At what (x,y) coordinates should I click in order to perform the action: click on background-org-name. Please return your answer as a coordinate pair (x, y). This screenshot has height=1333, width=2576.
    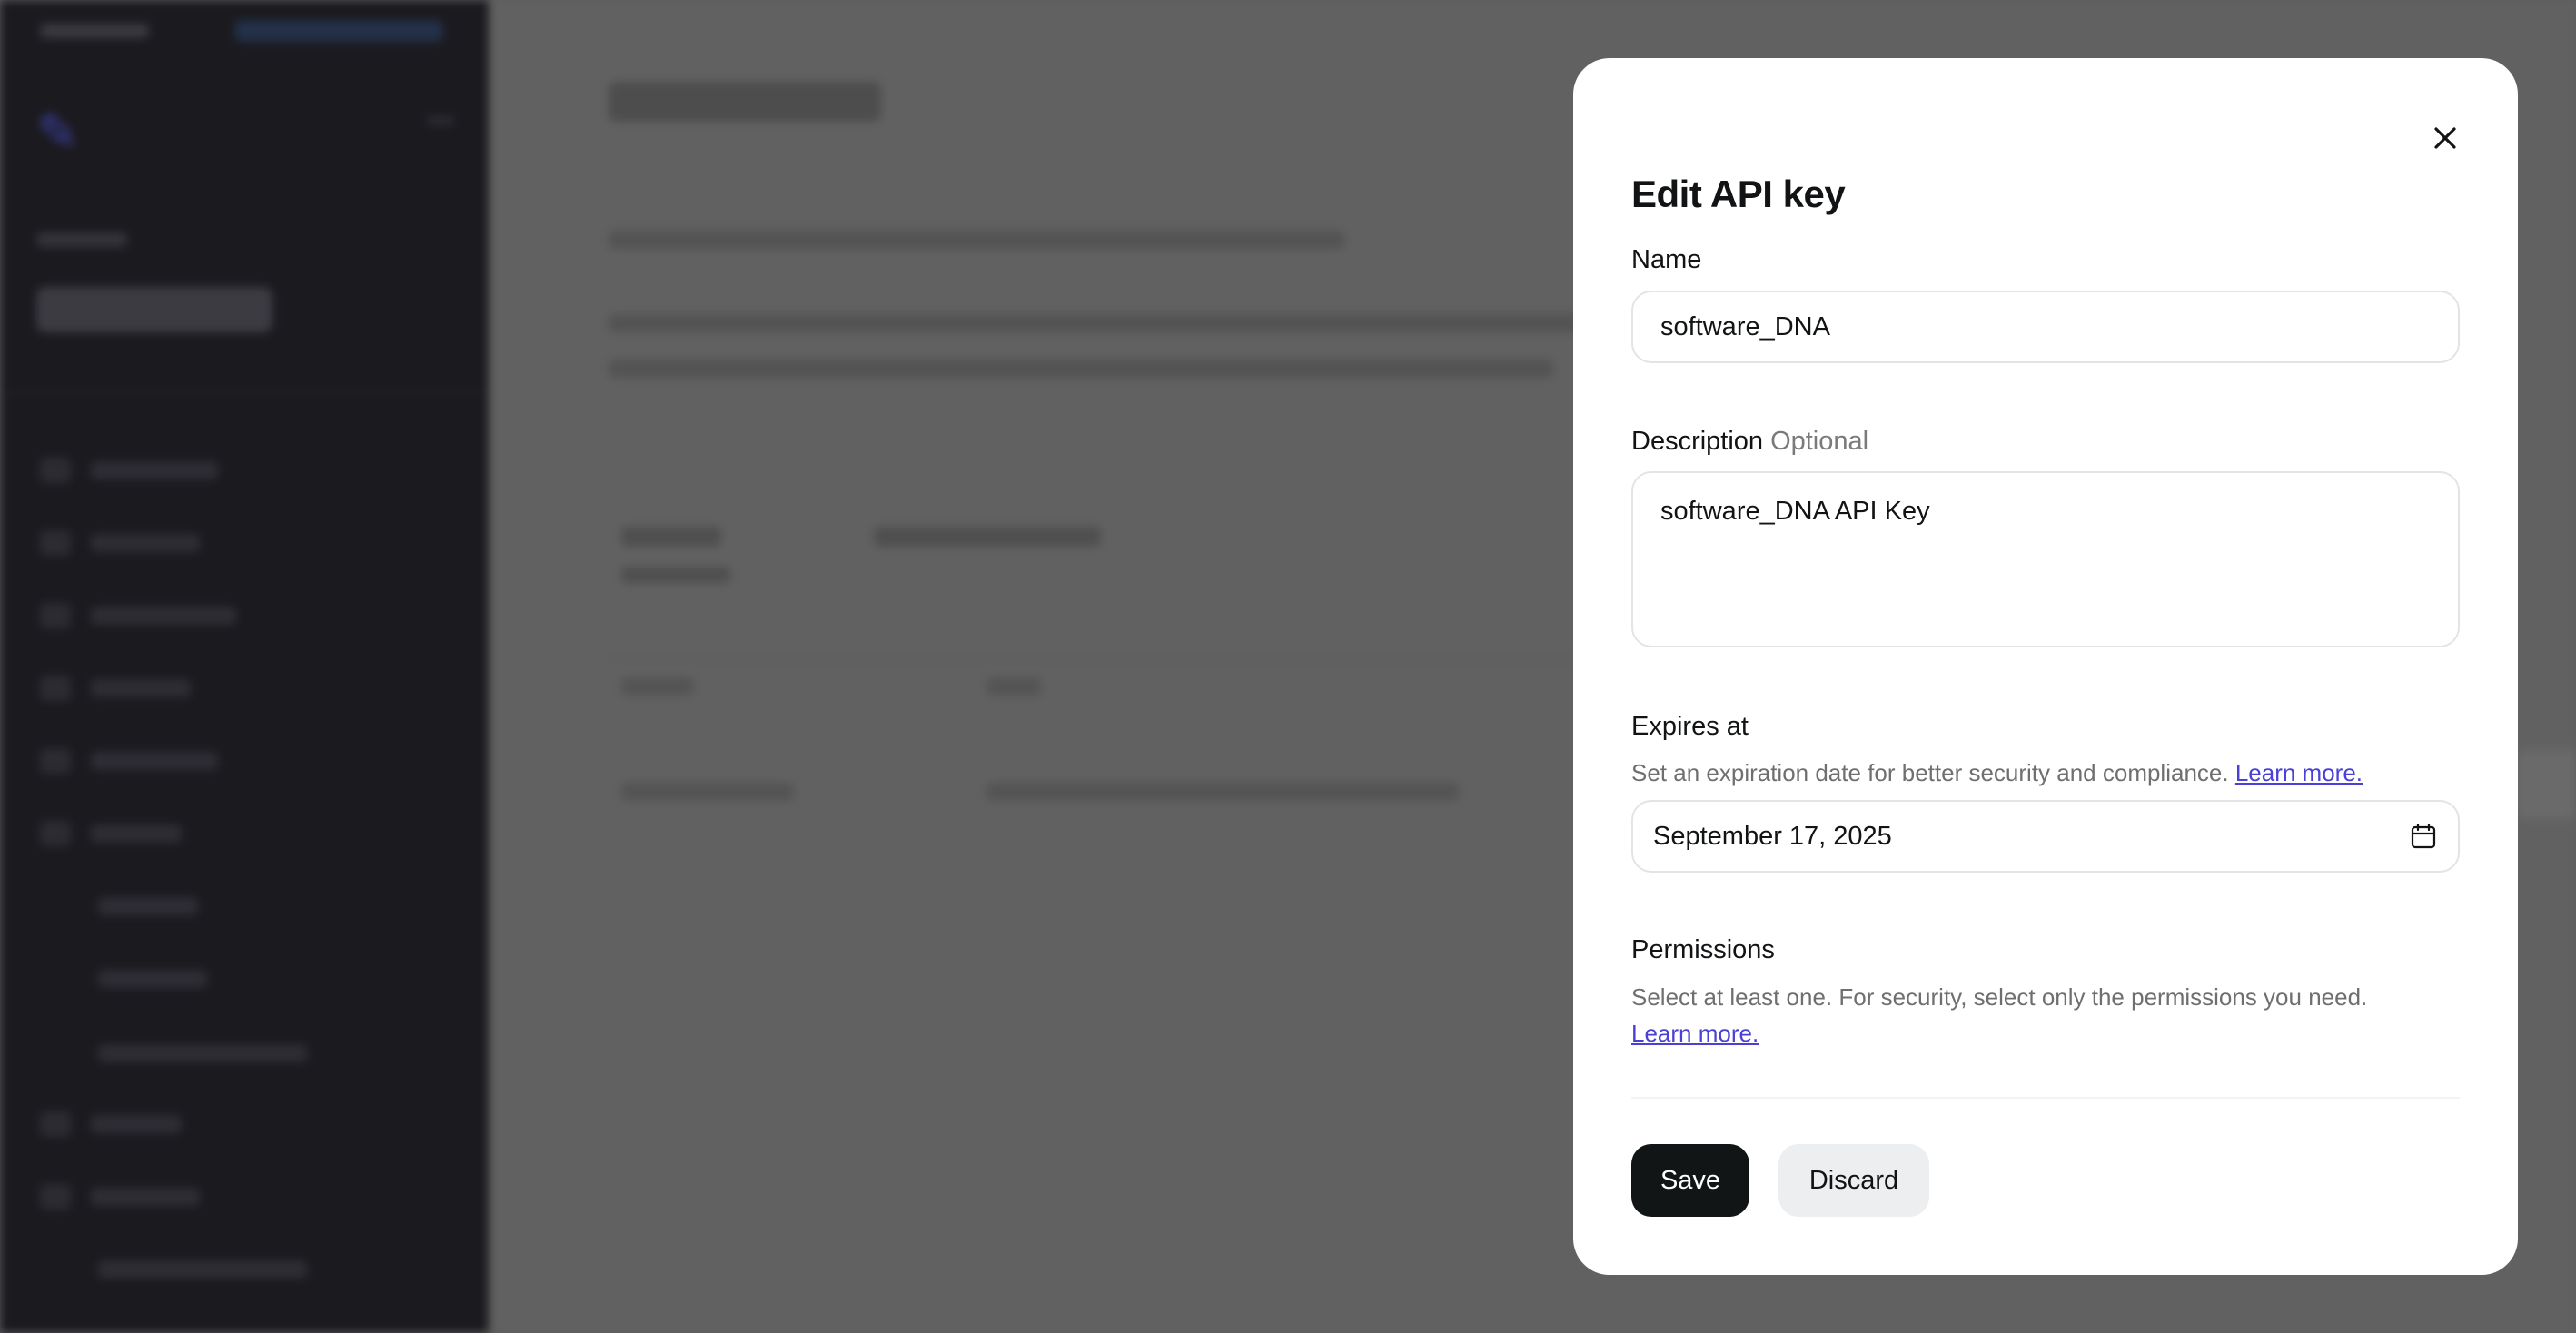
    Looking at the image, I should click on (94, 31).